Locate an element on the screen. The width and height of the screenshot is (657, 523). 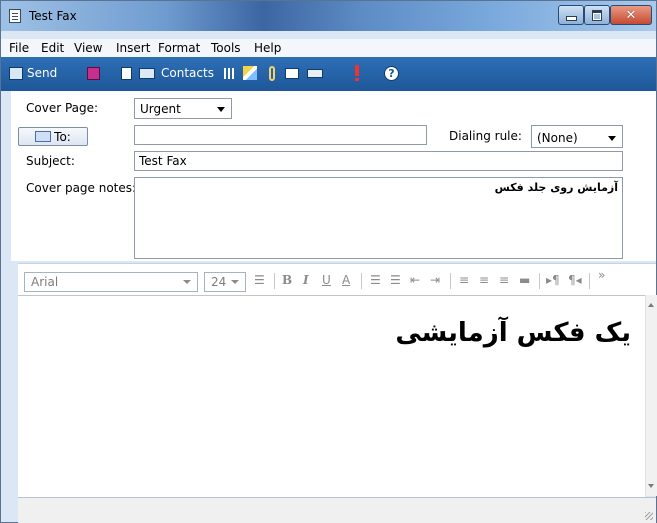
dialing-rule-label: Dialing rule: is located at coordinates (485, 136).